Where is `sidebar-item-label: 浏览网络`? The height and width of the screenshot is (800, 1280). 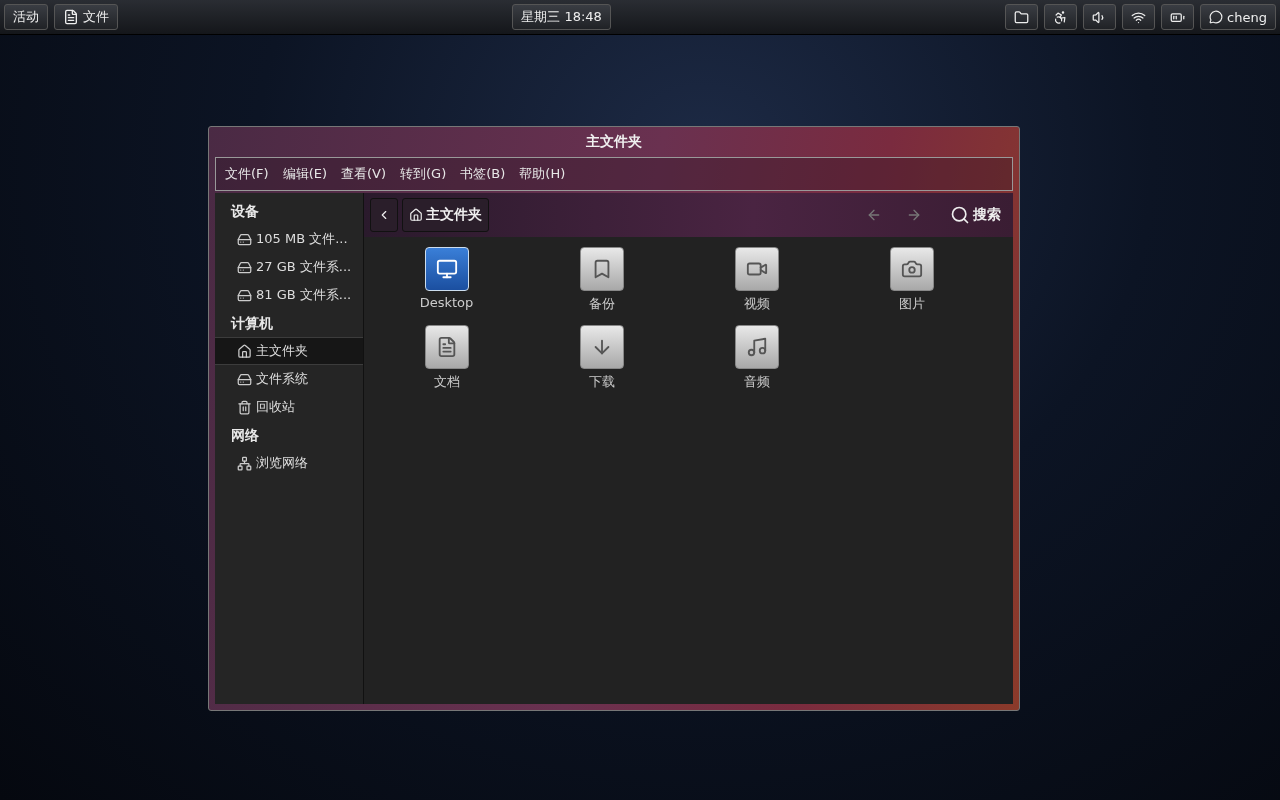 sidebar-item-label: 浏览网络 is located at coordinates (282, 463).